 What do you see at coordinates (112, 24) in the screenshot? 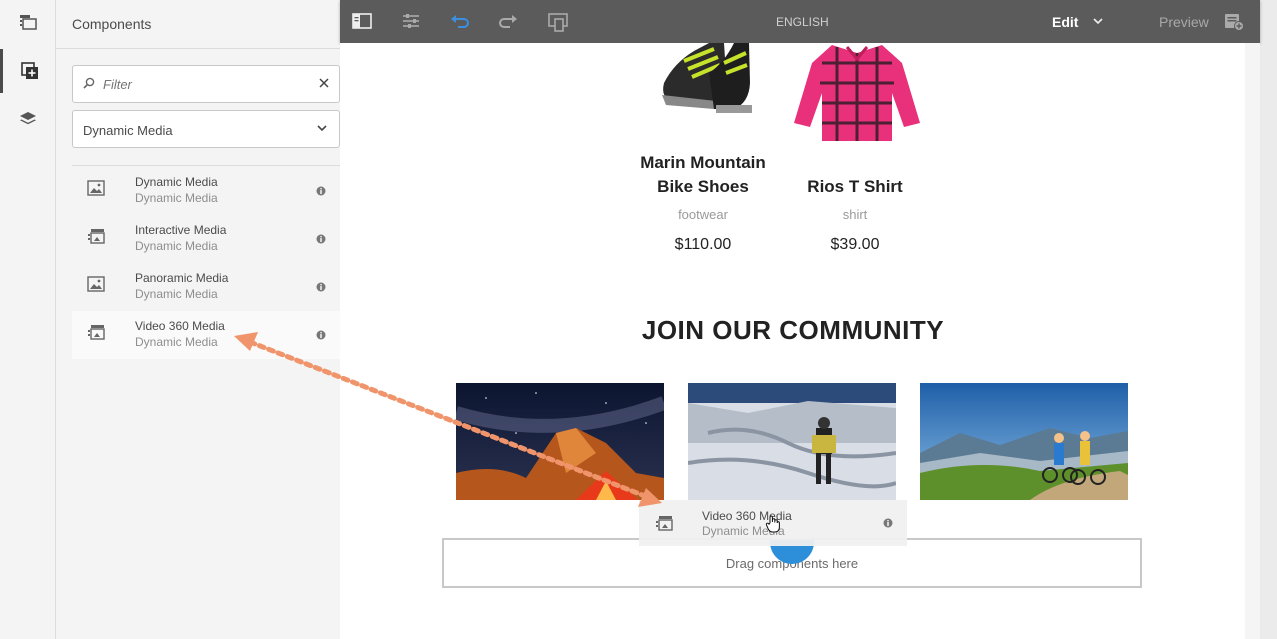
I see `panel-title: Components` at bounding box center [112, 24].